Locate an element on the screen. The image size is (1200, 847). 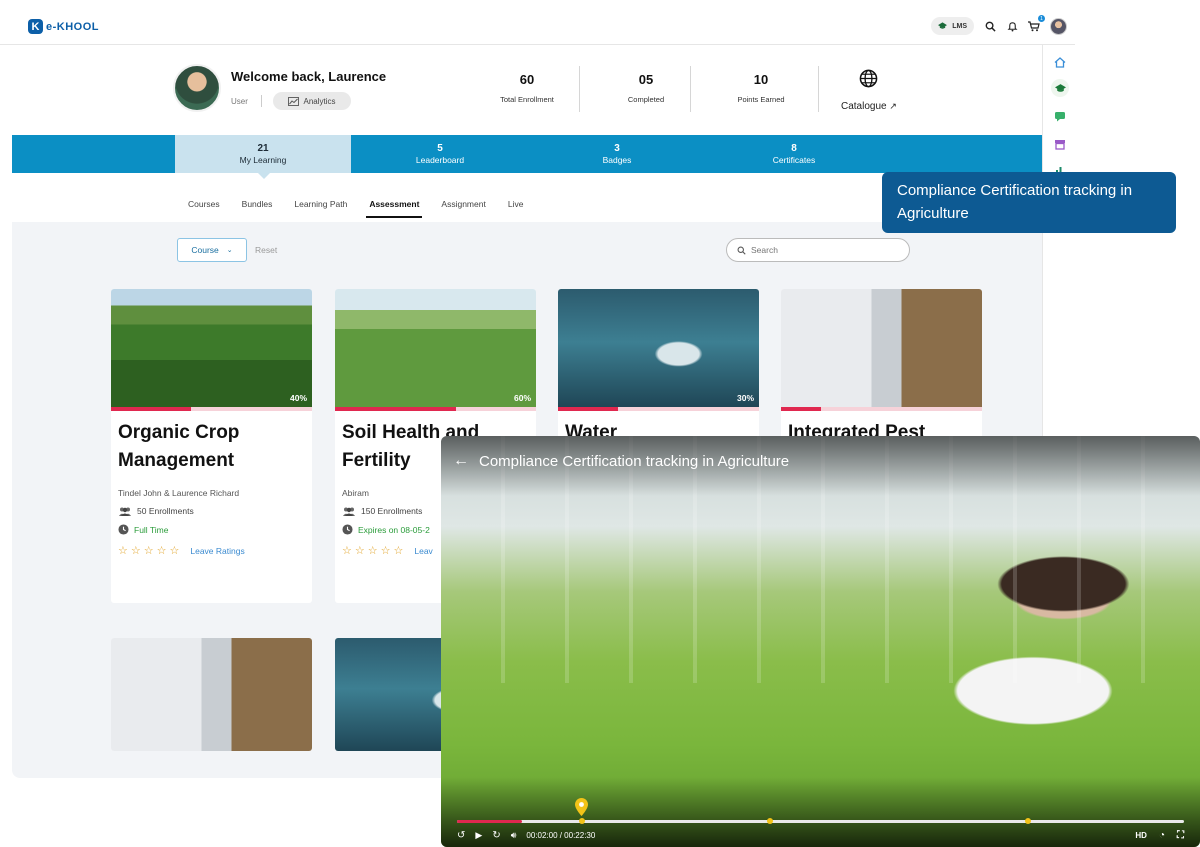
forward-icon: ↻ is located at coordinates (496, 835).